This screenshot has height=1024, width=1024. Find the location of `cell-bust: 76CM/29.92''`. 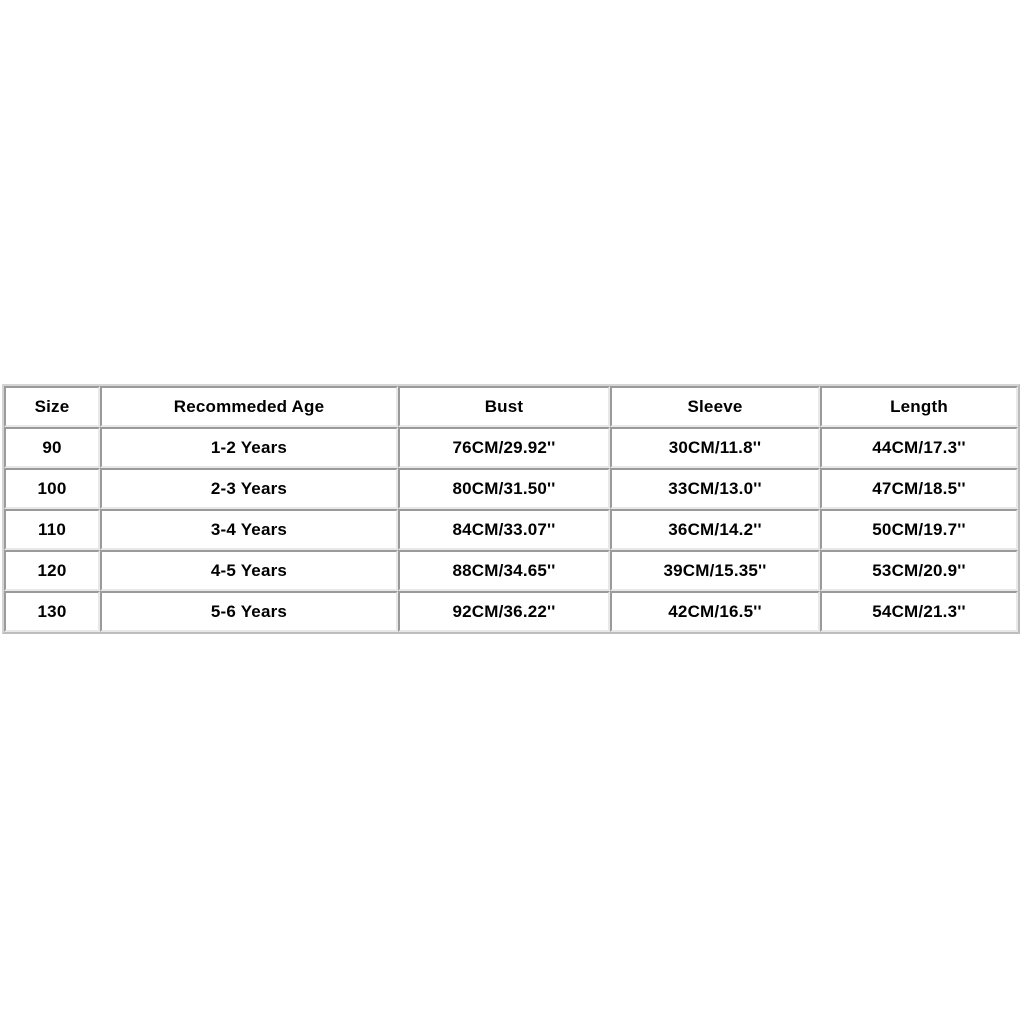

cell-bust: 76CM/29.92'' is located at coordinates (504, 447).